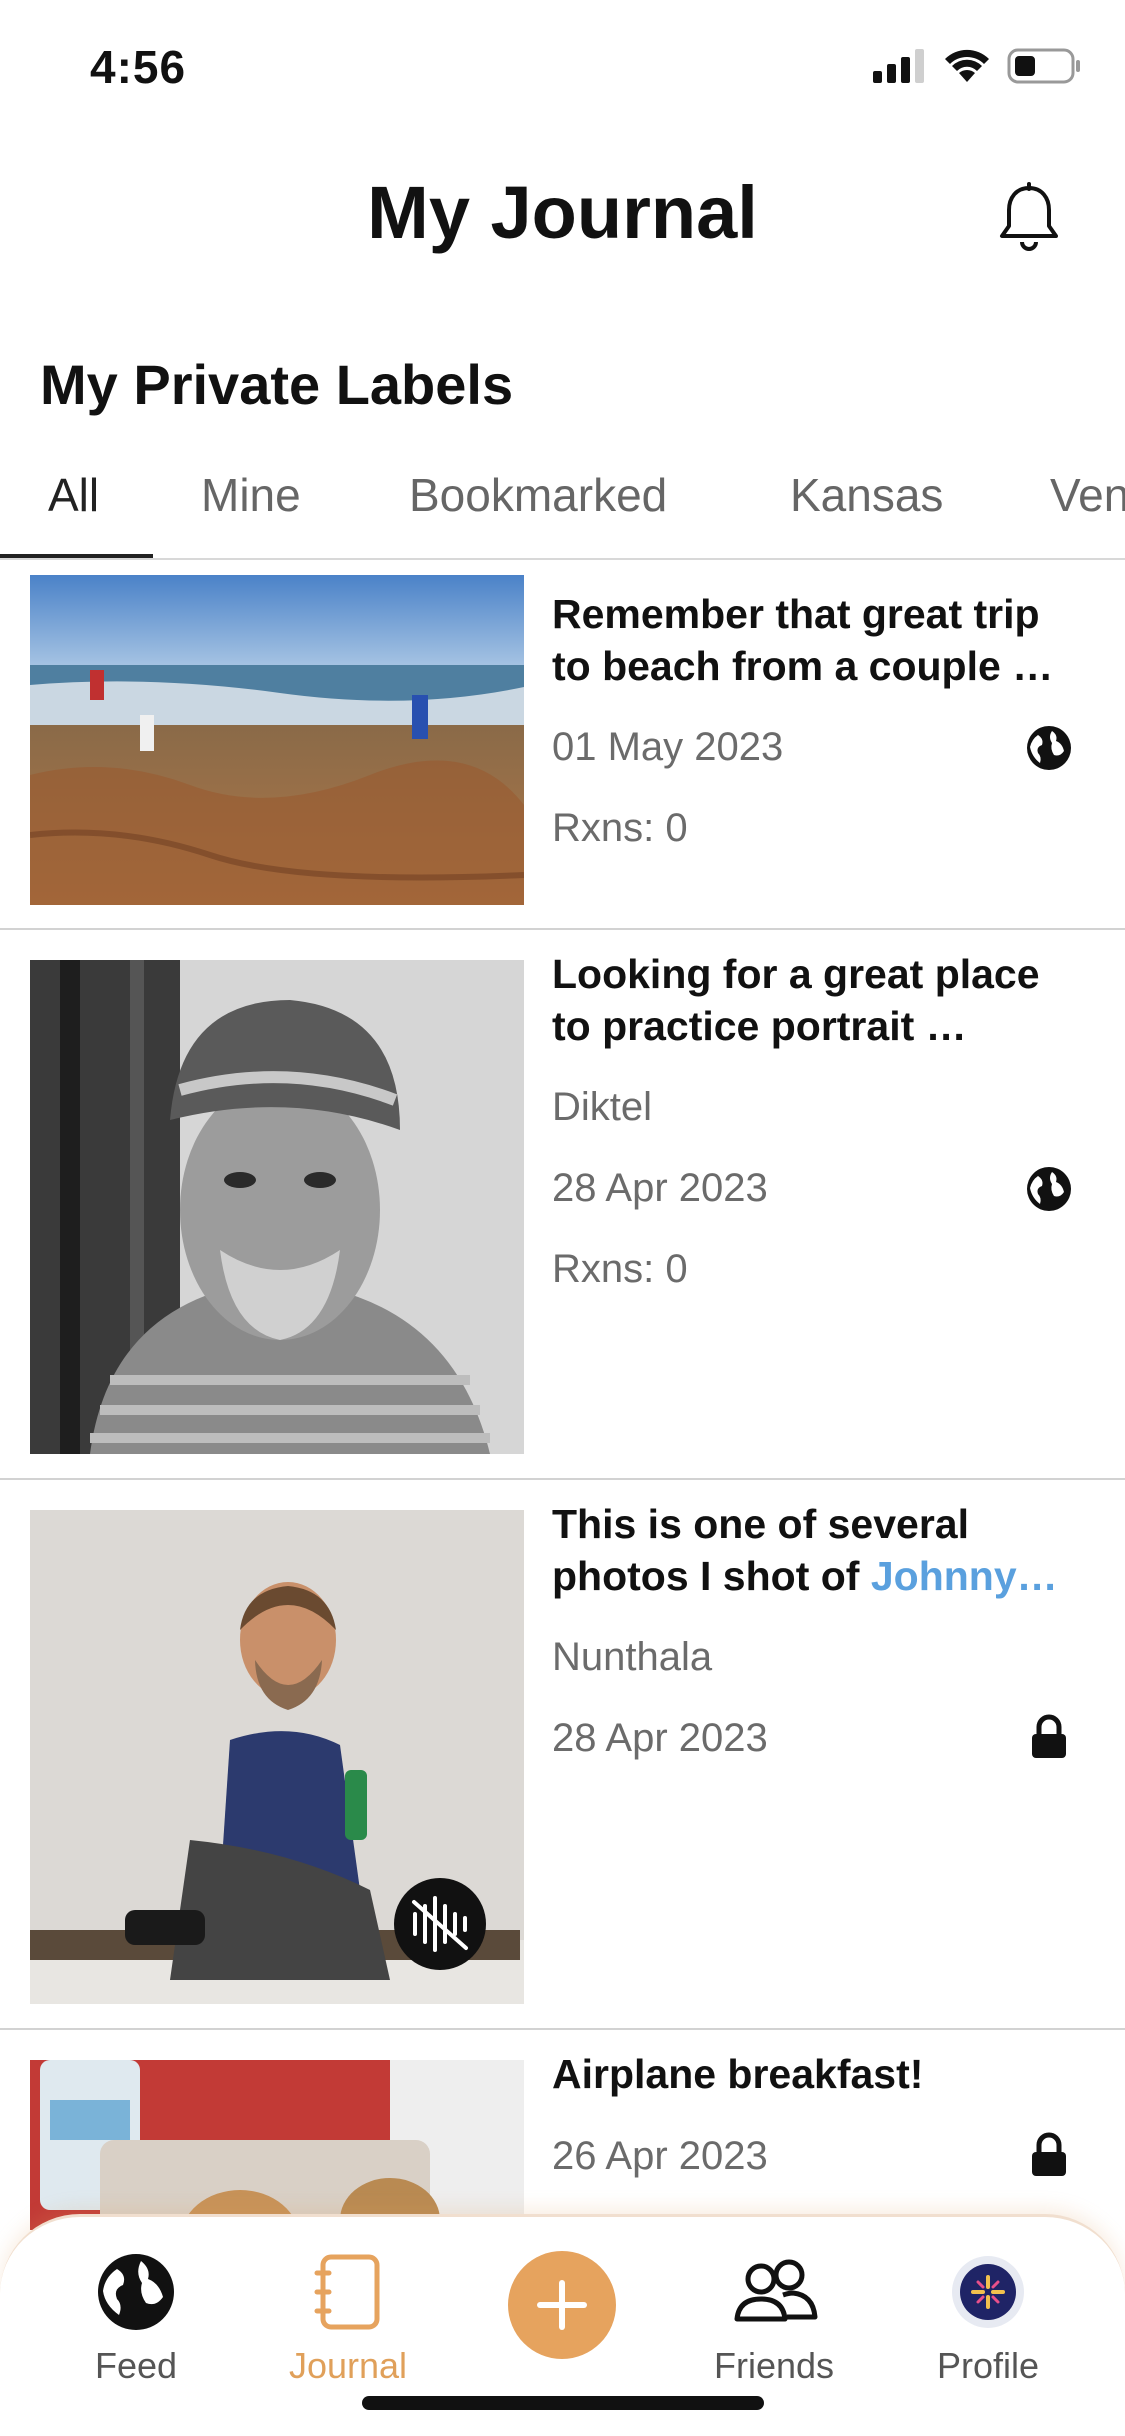 The image size is (1125, 2436). Describe the element at coordinates (538, 495) in the screenshot. I see `tab-bookmarked: Bookmarked` at that location.